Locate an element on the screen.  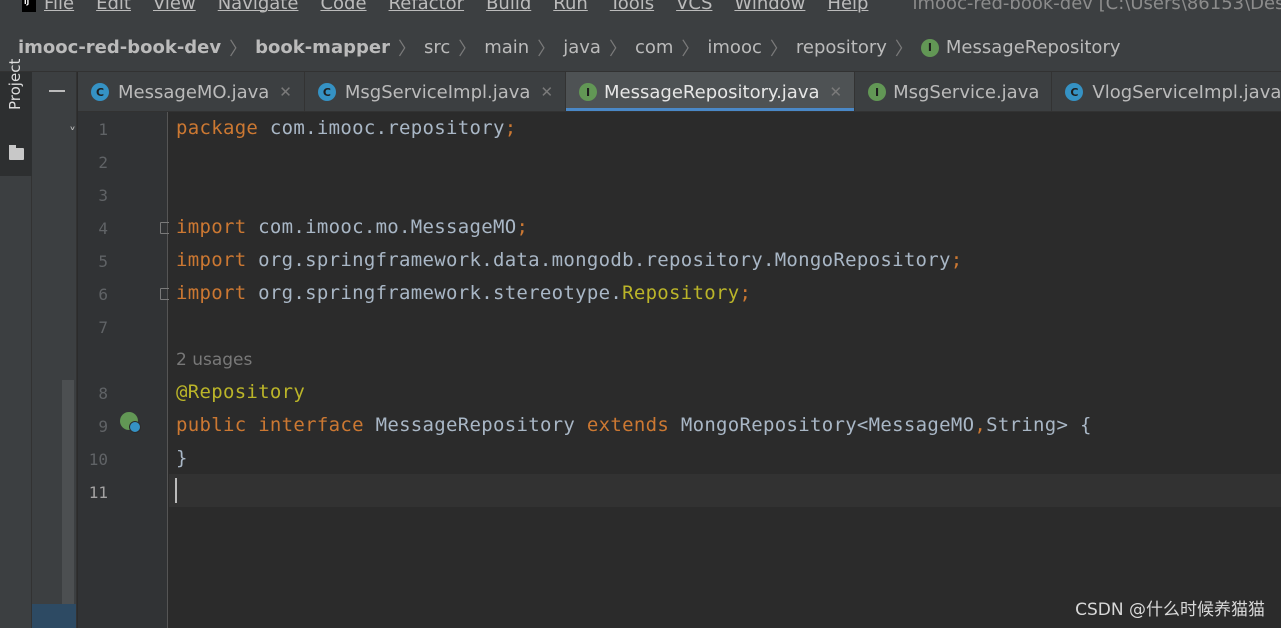
tab-label: MessageRepository.java is located at coordinates (712, 92).